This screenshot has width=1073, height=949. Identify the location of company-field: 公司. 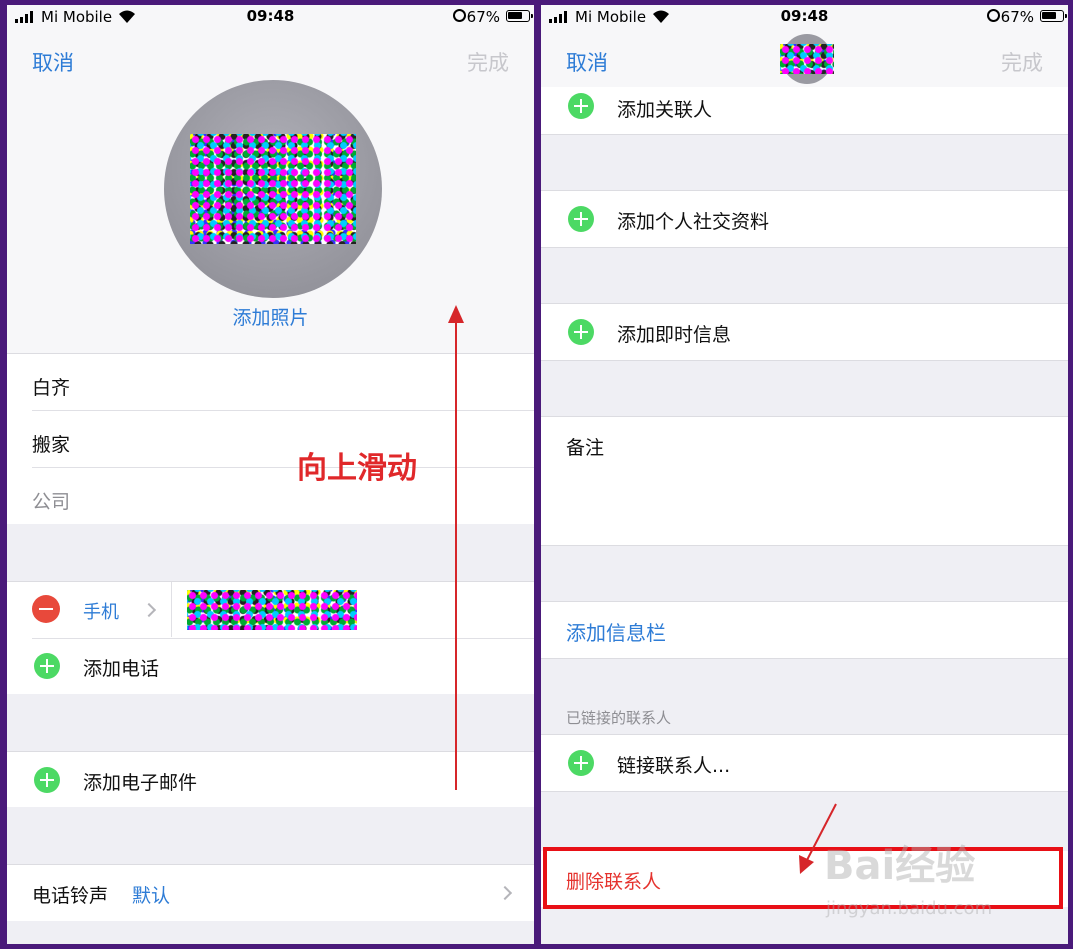
(51, 500).